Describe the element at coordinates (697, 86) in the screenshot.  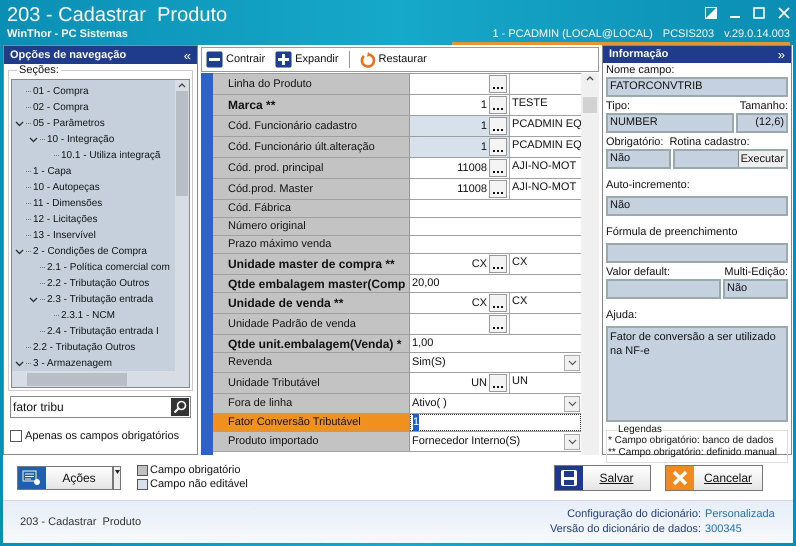
I see `field-name-value: FATORCONVTRIB` at that location.